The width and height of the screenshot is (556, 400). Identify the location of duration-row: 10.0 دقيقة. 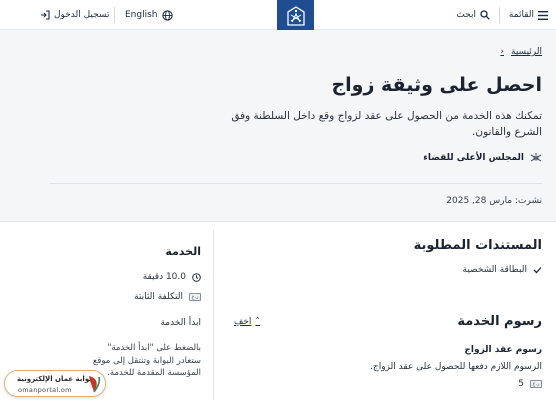
(172, 277).